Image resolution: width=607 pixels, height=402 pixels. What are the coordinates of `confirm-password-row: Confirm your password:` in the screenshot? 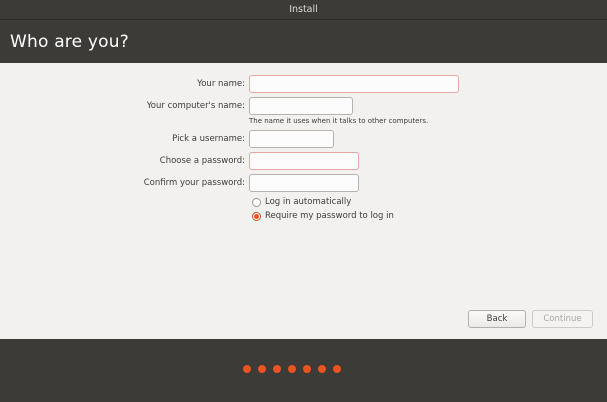 It's located at (303, 183).